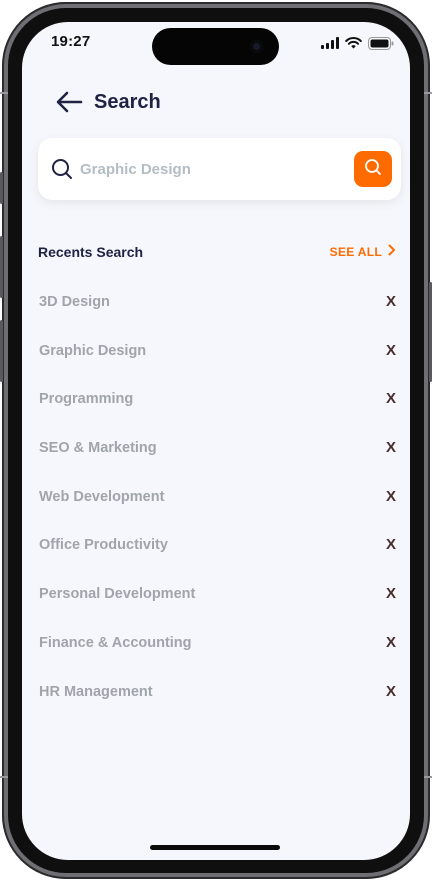 Image resolution: width=432 pixels, height=881 pixels. I want to click on dynamic-island, so click(215, 46).